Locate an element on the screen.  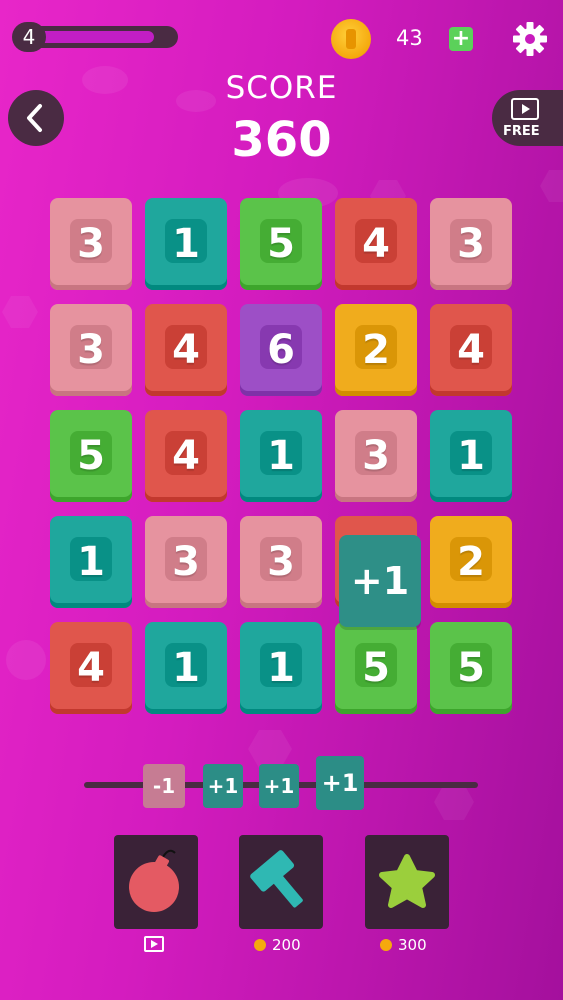
star-cost-value: 300 is located at coordinates (412, 945).